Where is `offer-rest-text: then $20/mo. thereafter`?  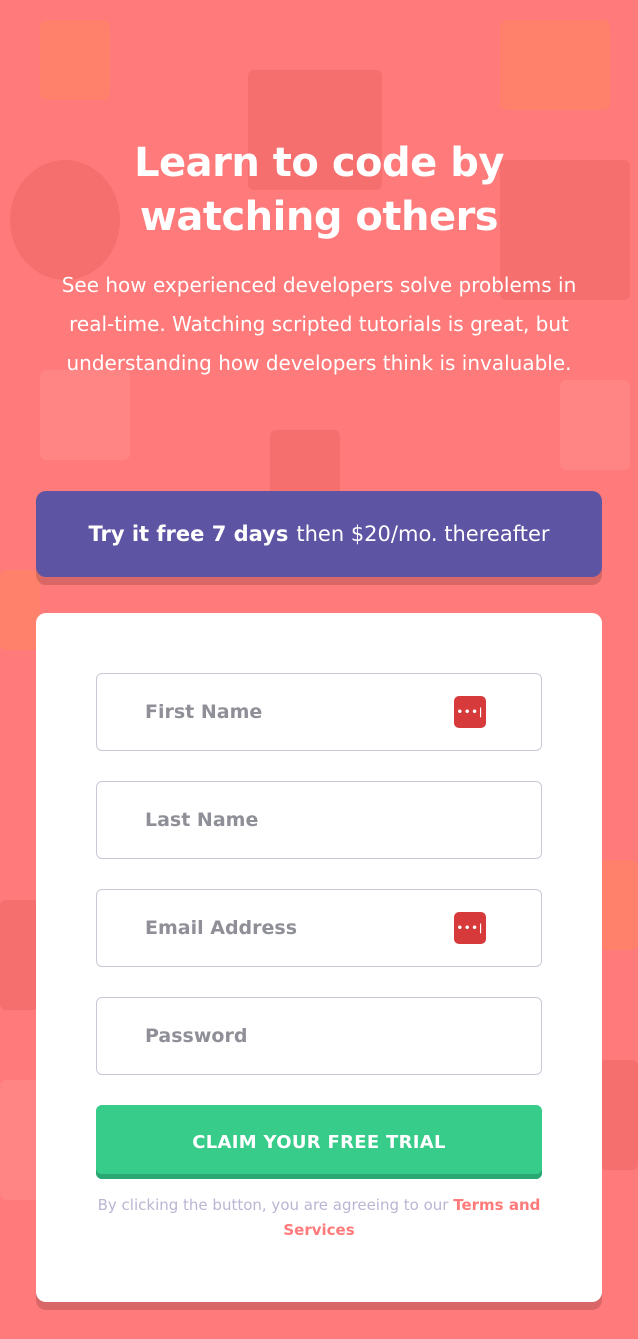
offer-rest-text: then $20/mo. thereafter is located at coordinates (423, 534).